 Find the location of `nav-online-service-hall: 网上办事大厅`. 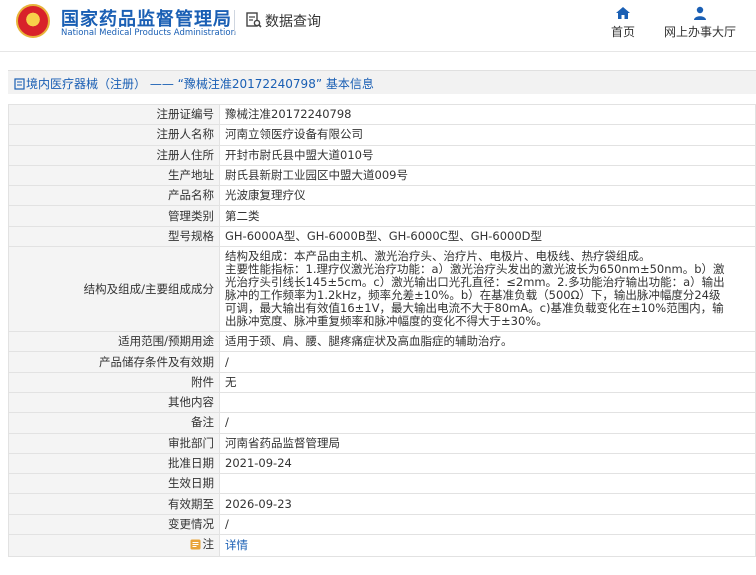

nav-online-service-hall: 网上办事大厅 is located at coordinates (700, 23).